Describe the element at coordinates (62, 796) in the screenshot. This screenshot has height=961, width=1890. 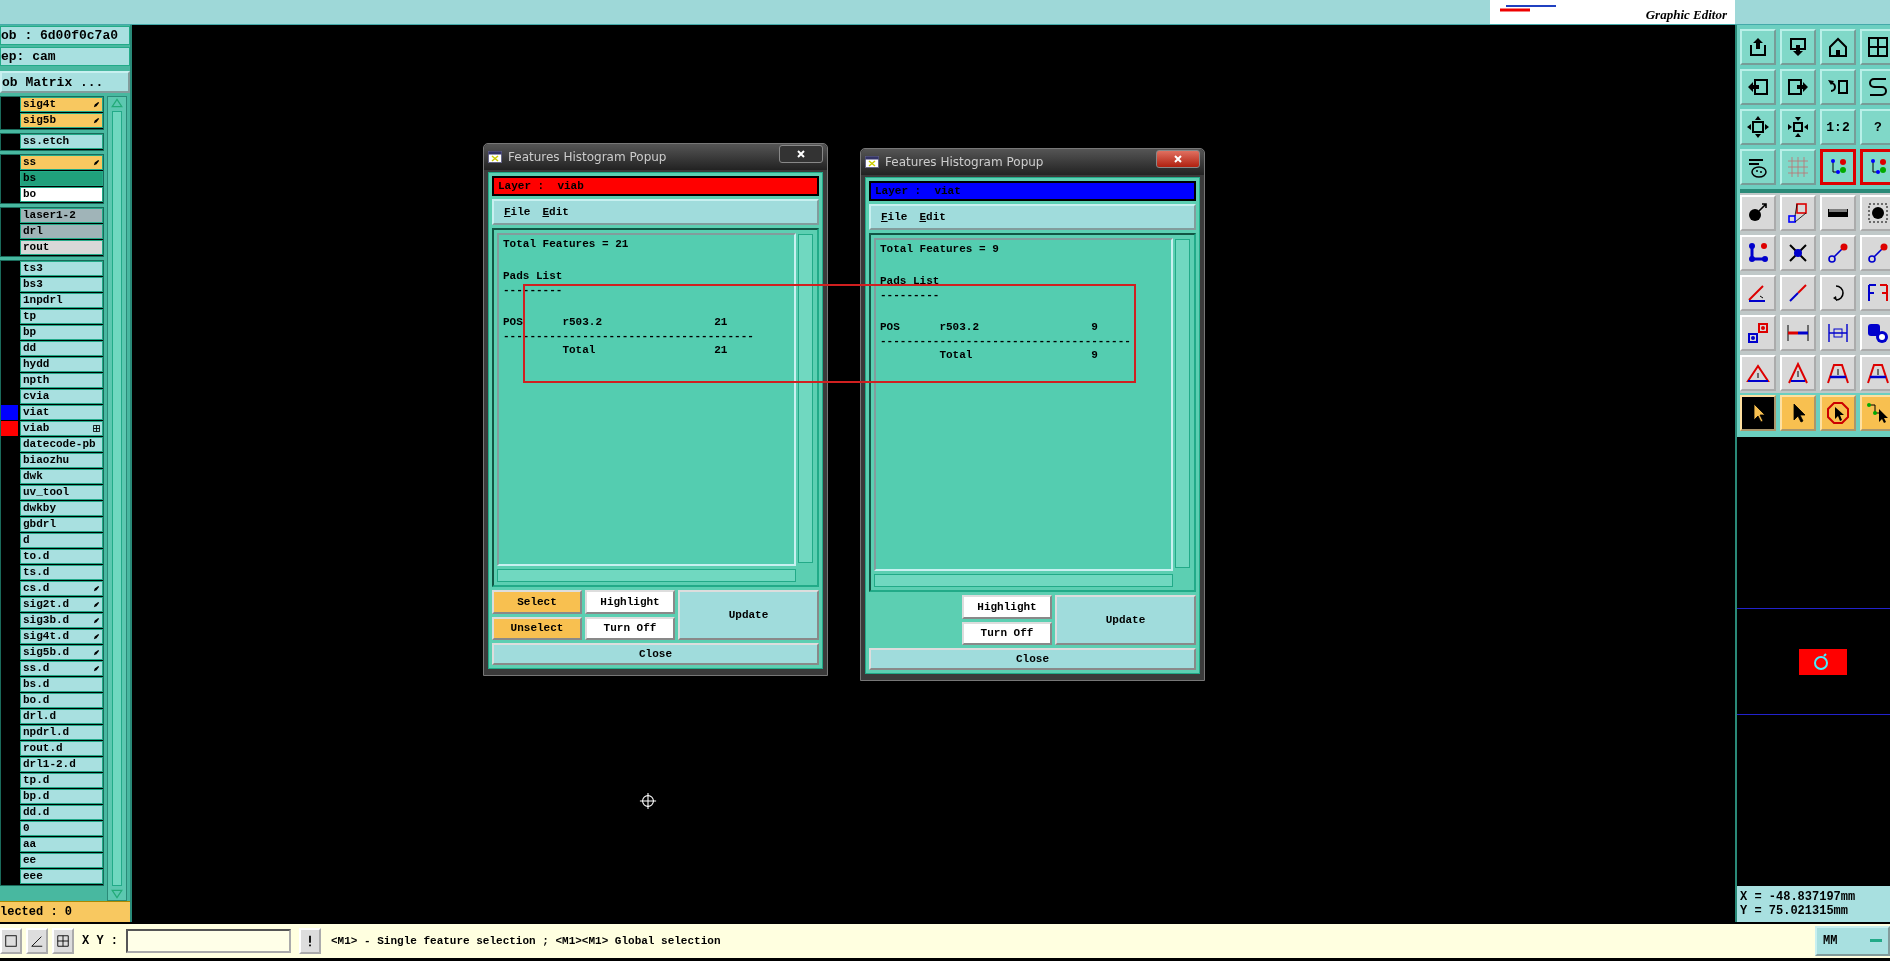
I see `layer-item: bp.d` at that location.